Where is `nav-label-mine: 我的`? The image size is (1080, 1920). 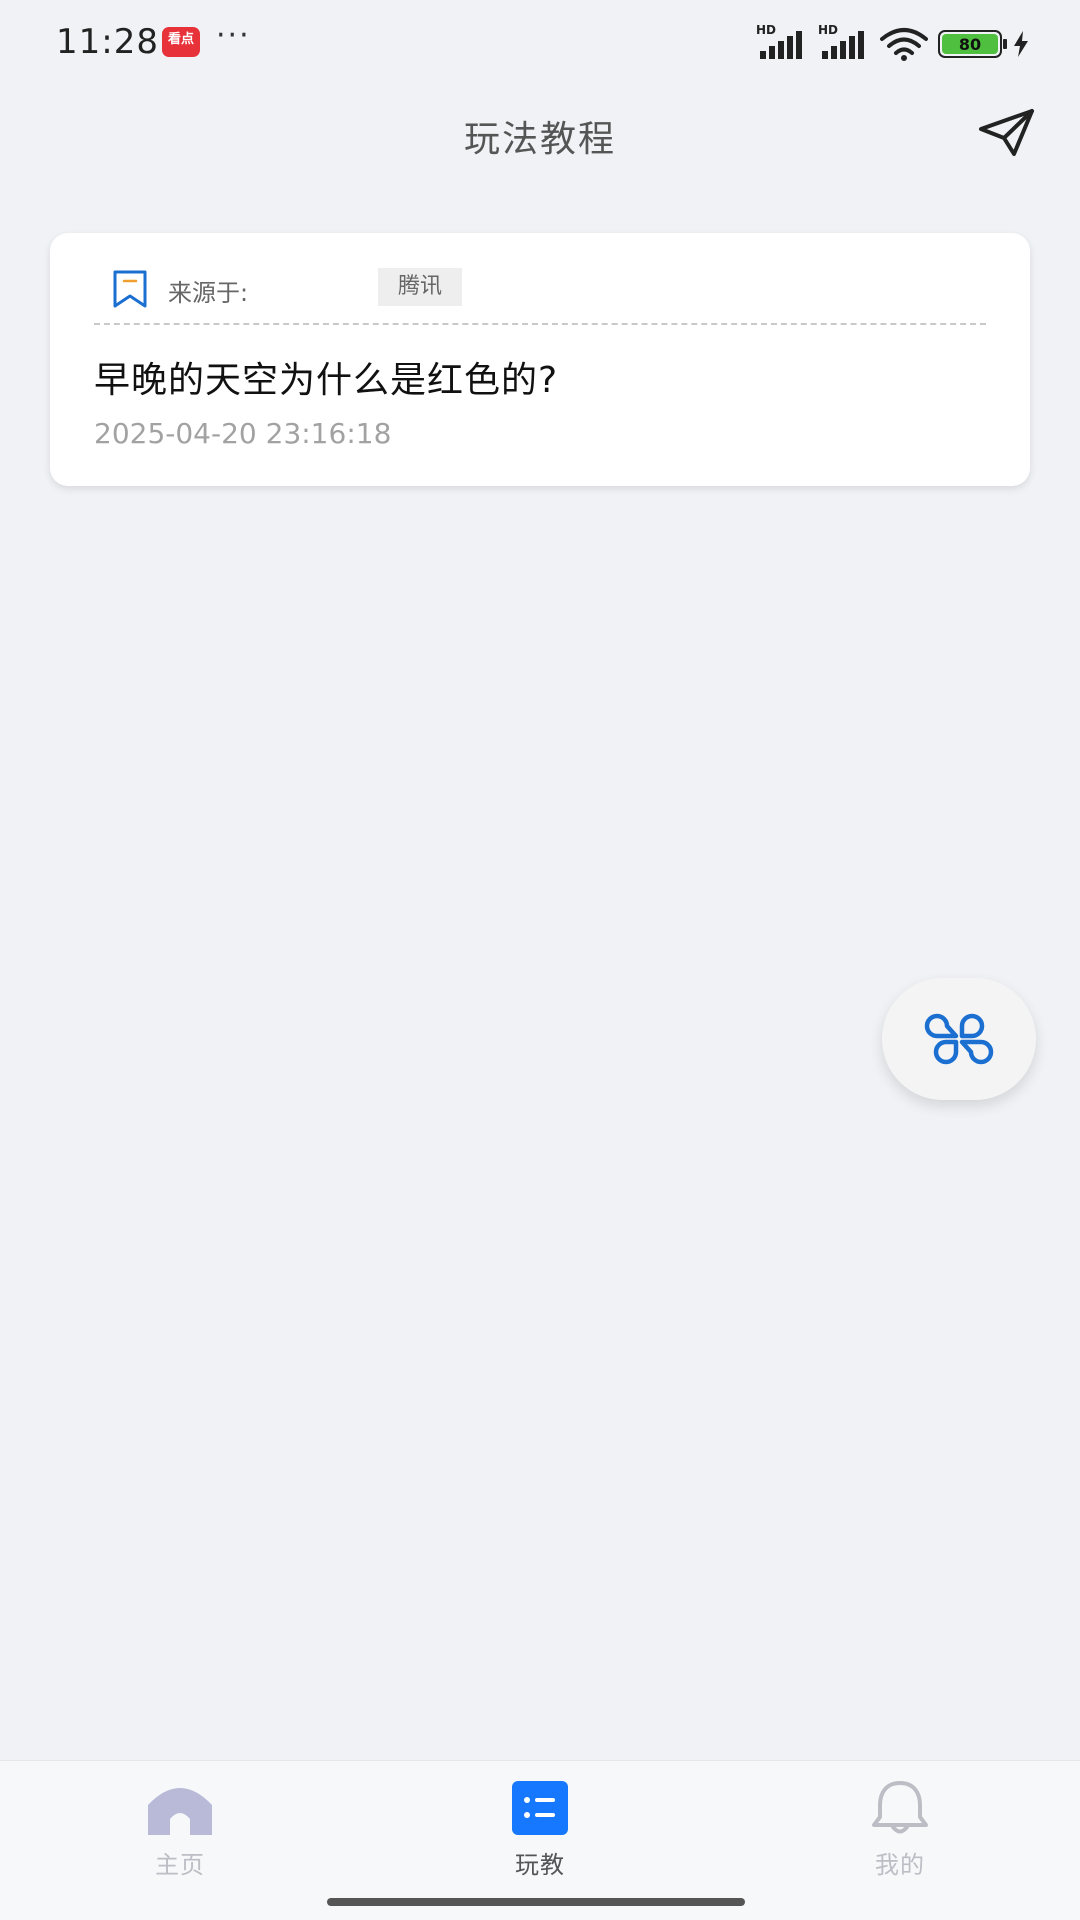 nav-label-mine: 我的 is located at coordinates (900, 1865).